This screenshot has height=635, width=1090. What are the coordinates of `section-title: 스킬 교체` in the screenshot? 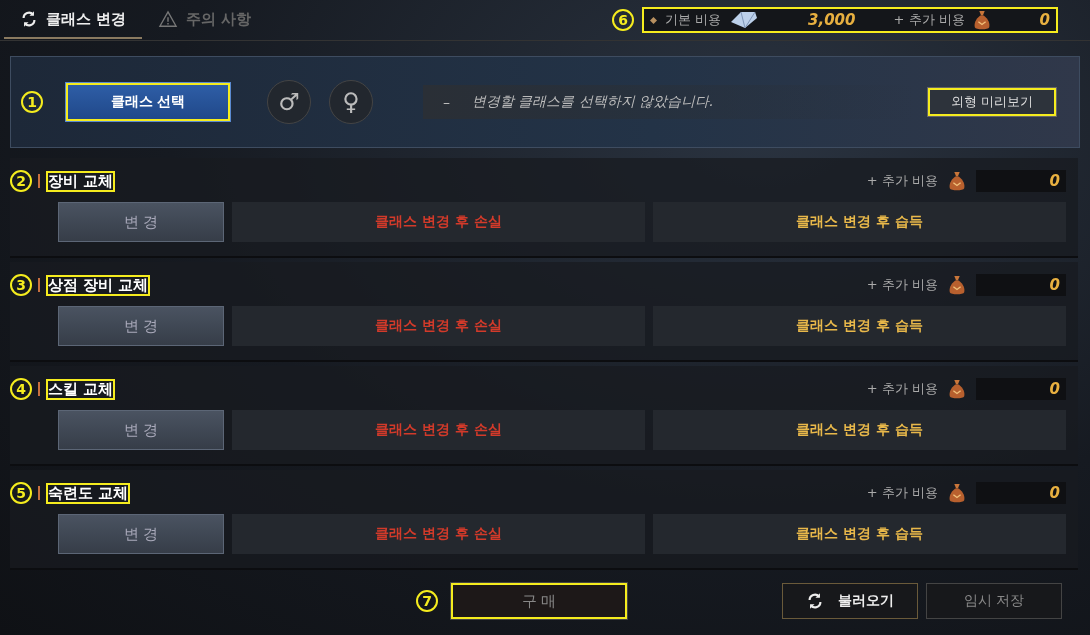 It's located at (81, 389).